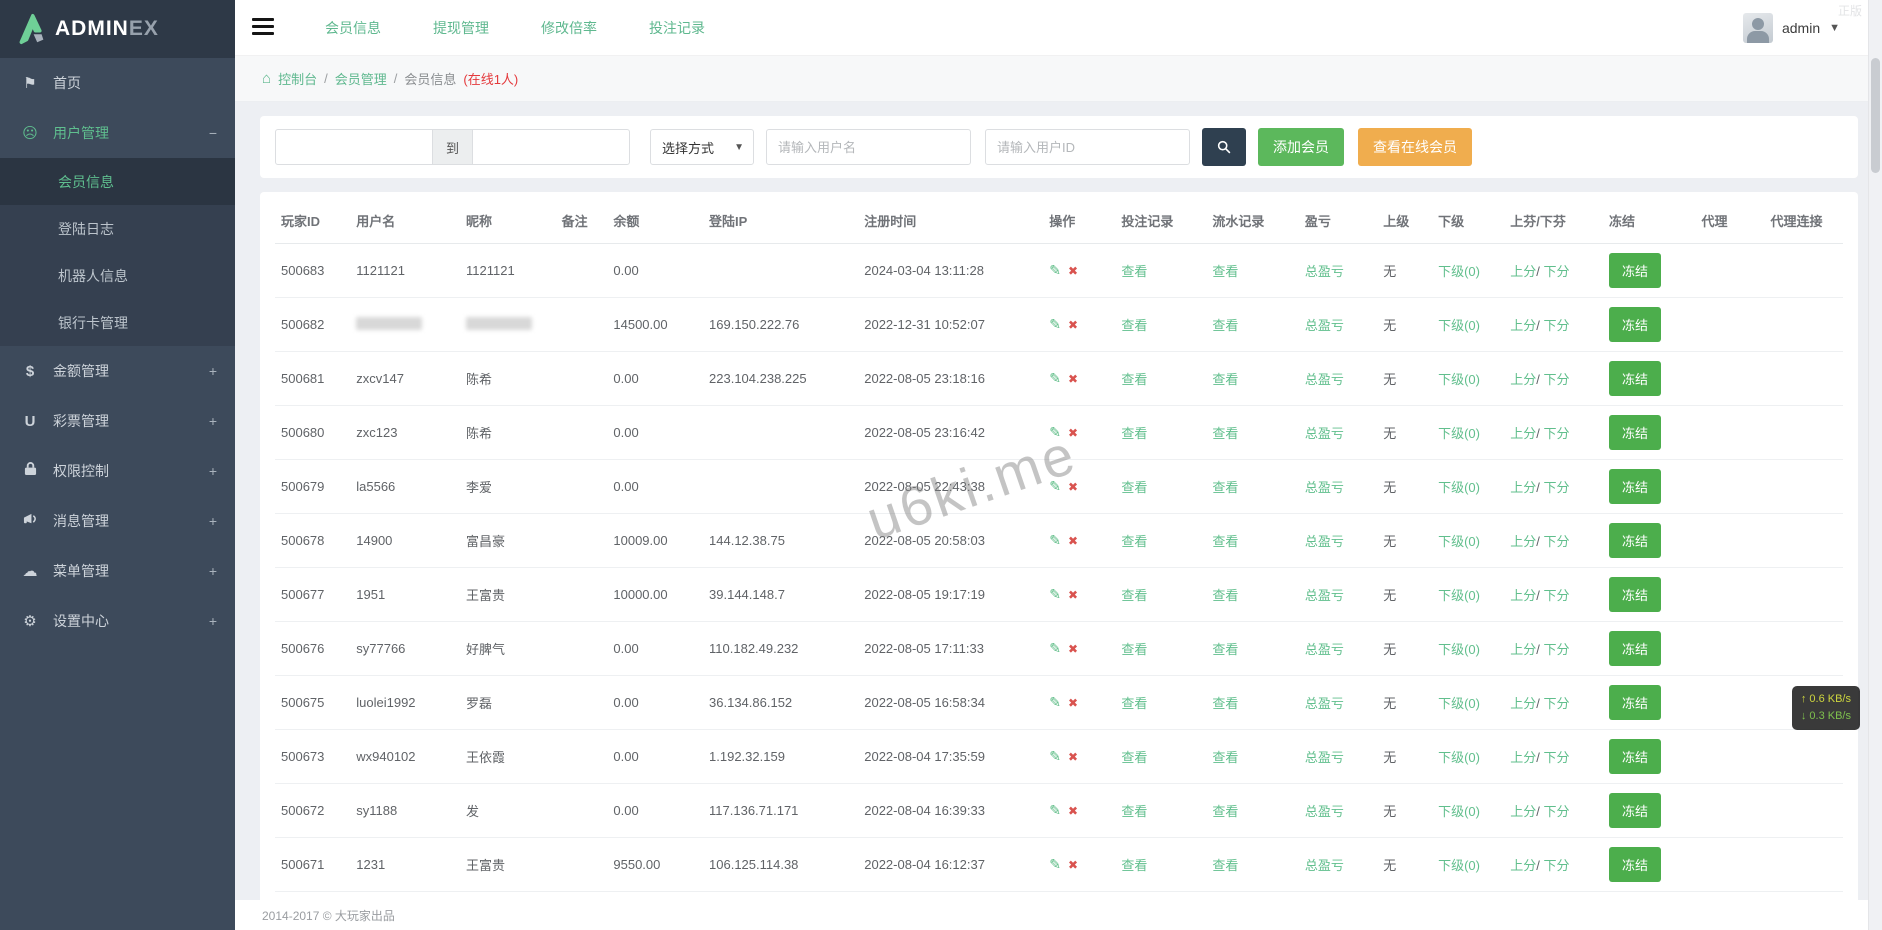 The image size is (1882, 930). I want to click on sidebar-item-permission-control: 权限控制 +, so click(117, 471).